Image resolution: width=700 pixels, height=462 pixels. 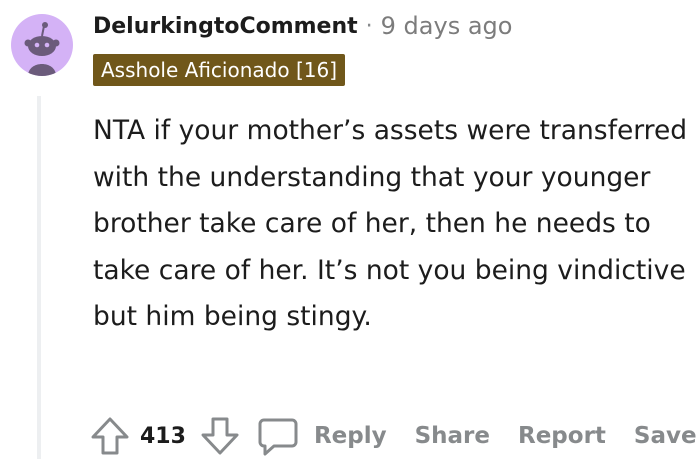 I want to click on arrow-down-icon, so click(x=220, y=436).